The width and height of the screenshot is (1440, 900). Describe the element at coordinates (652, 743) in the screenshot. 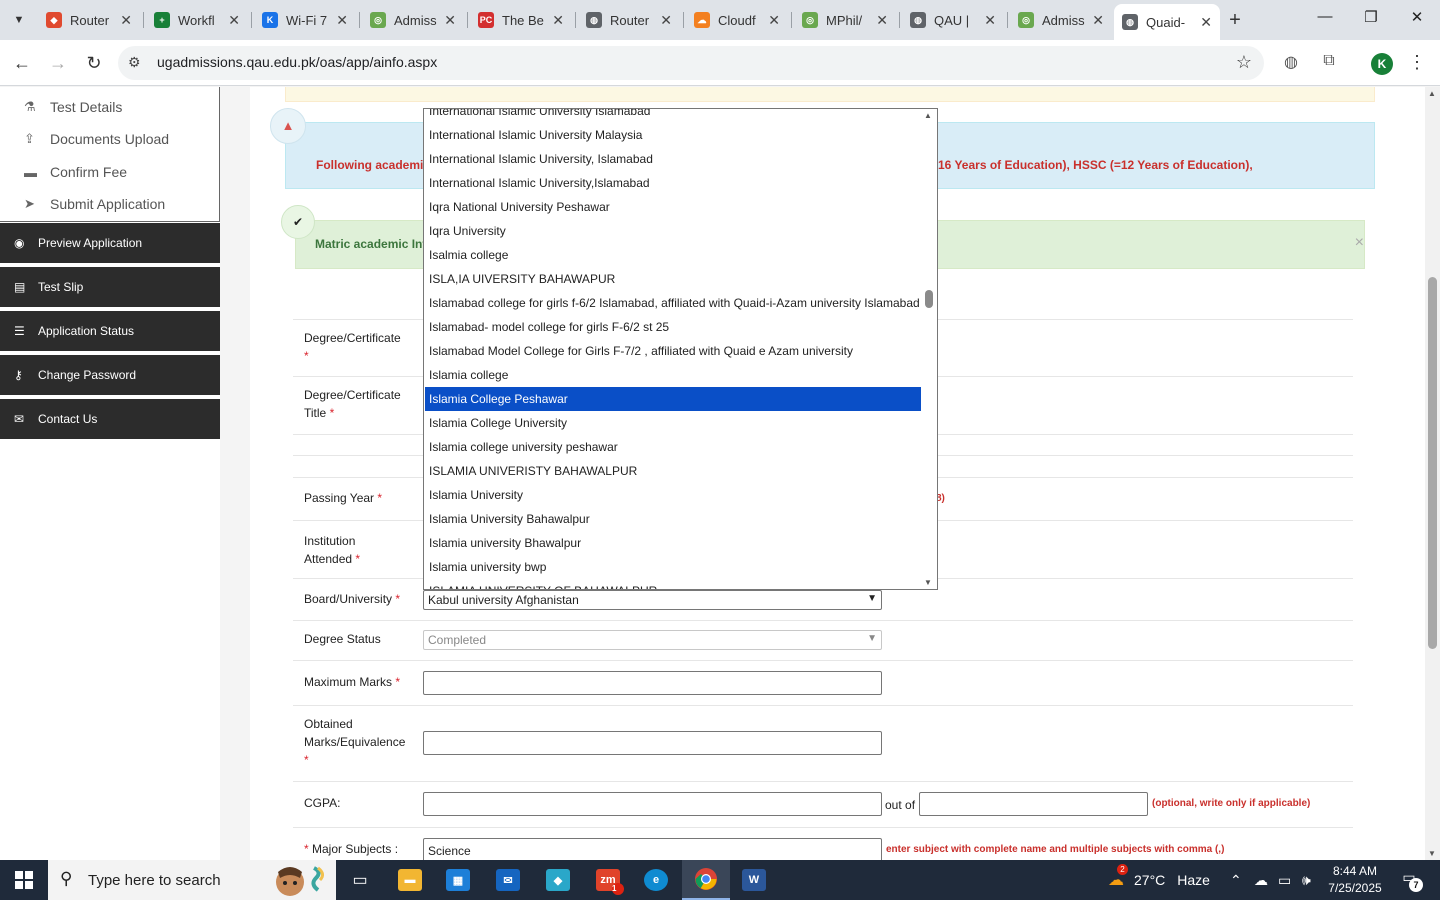

I see `obtained-marks-input` at that location.